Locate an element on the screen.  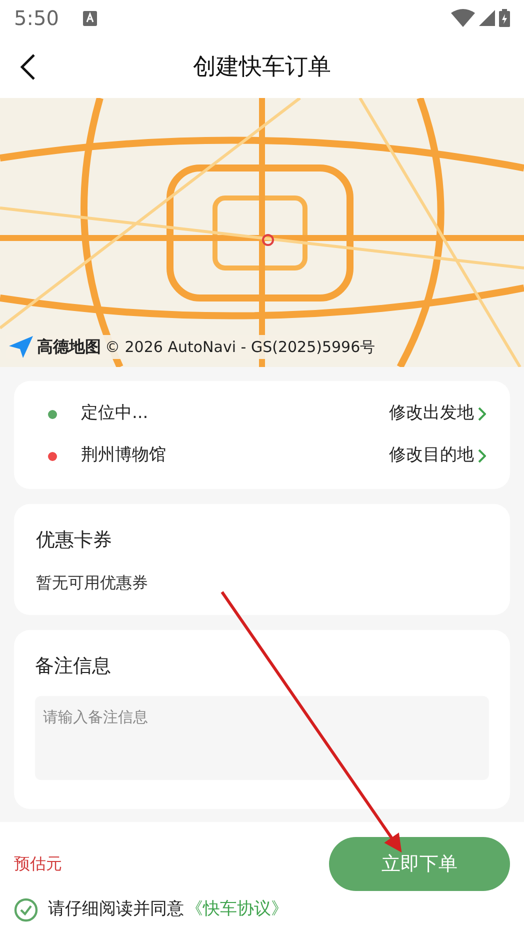
agreement-checkbox is located at coordinates (26, 910).